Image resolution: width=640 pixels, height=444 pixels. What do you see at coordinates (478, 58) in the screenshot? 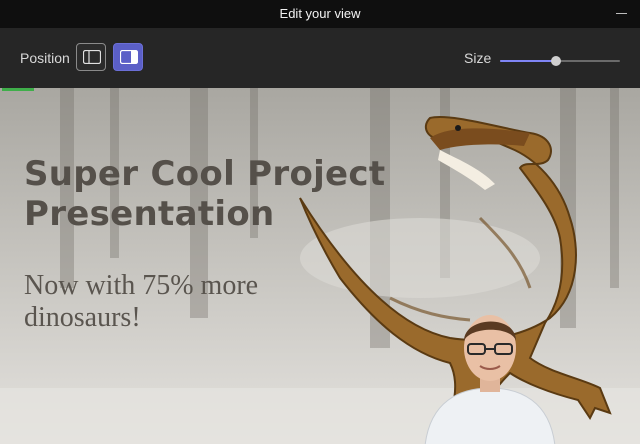
I see `size-label: Size` at bounding box center [478, 58].